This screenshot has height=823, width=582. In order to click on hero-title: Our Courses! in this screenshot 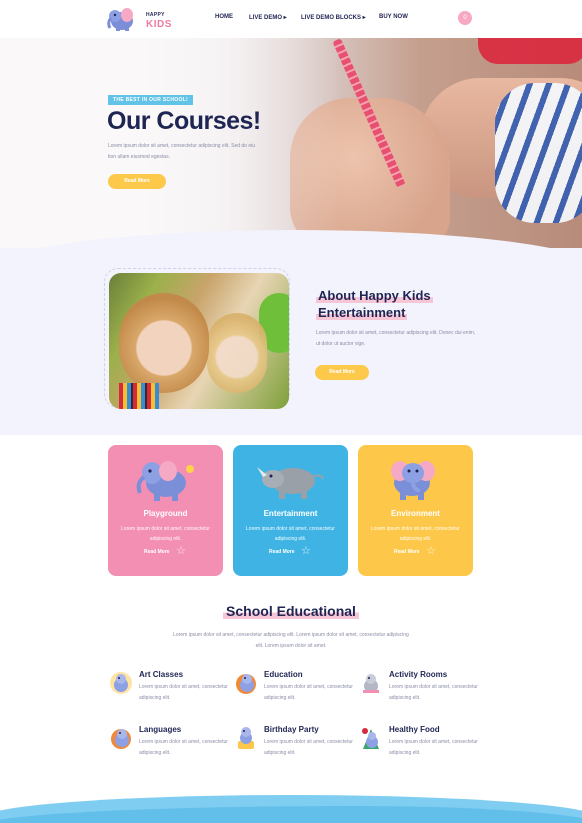, I will do `click(184, 121)`.